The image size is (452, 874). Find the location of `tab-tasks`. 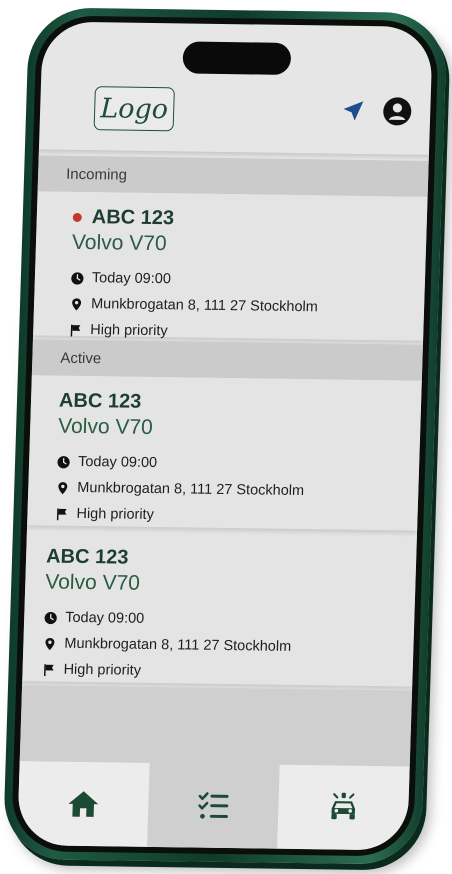

tab-tasks is located at coordinates (213, 805).